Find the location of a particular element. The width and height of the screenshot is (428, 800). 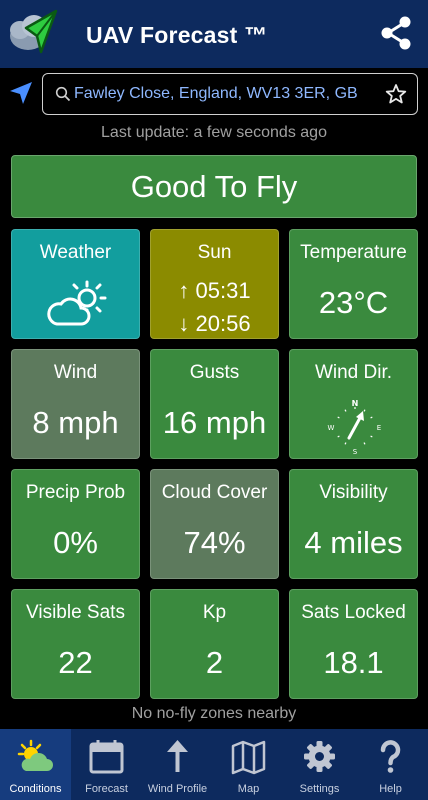

compass-n: N is located at coordinates (355, 403).